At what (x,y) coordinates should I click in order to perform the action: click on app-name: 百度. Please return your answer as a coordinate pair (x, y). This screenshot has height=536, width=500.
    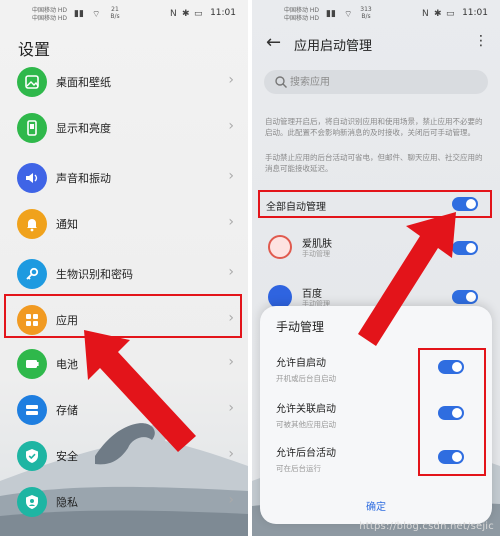
    Looking at the image, I should click on (312, 294).